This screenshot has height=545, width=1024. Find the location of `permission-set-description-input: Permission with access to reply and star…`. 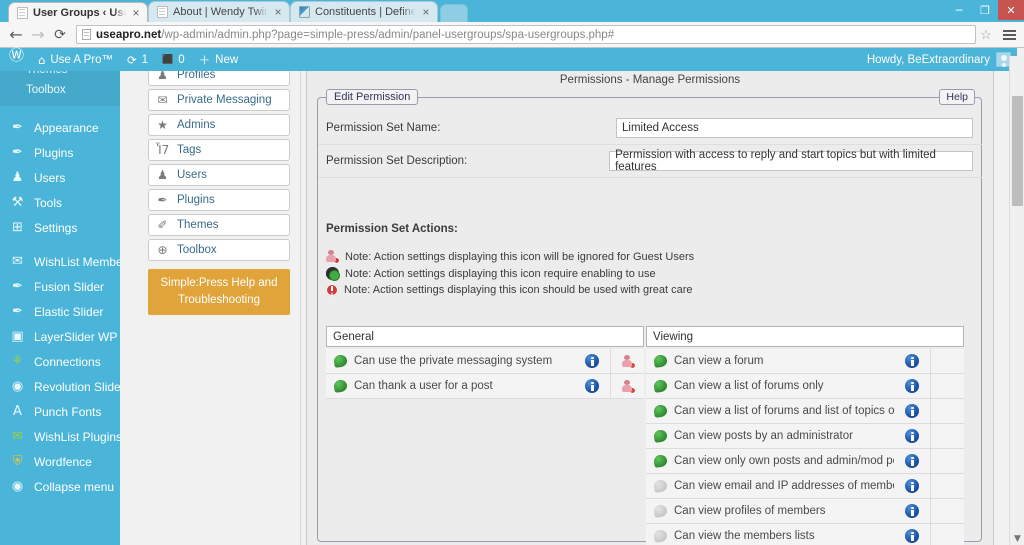

permission-set-description-input: Permission with access to reply and star… is located at coordinates (791, 161).